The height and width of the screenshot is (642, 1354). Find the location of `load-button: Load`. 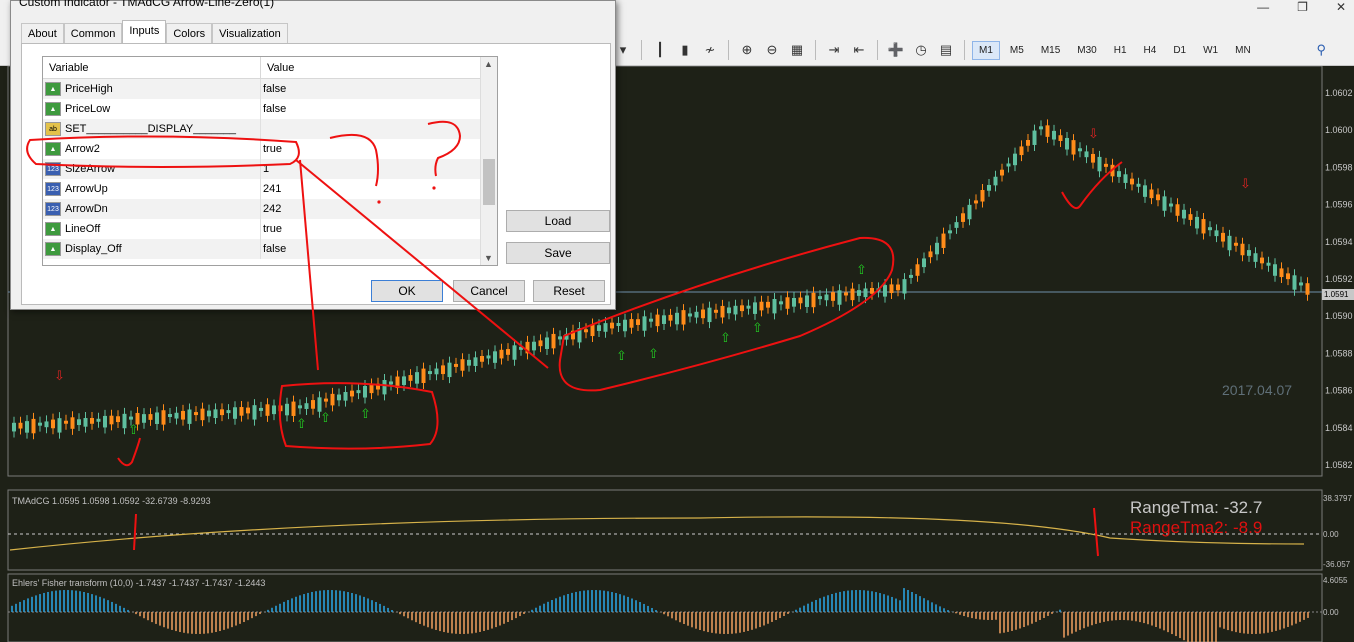

load-button: Load is located at coordinates (558, 221).